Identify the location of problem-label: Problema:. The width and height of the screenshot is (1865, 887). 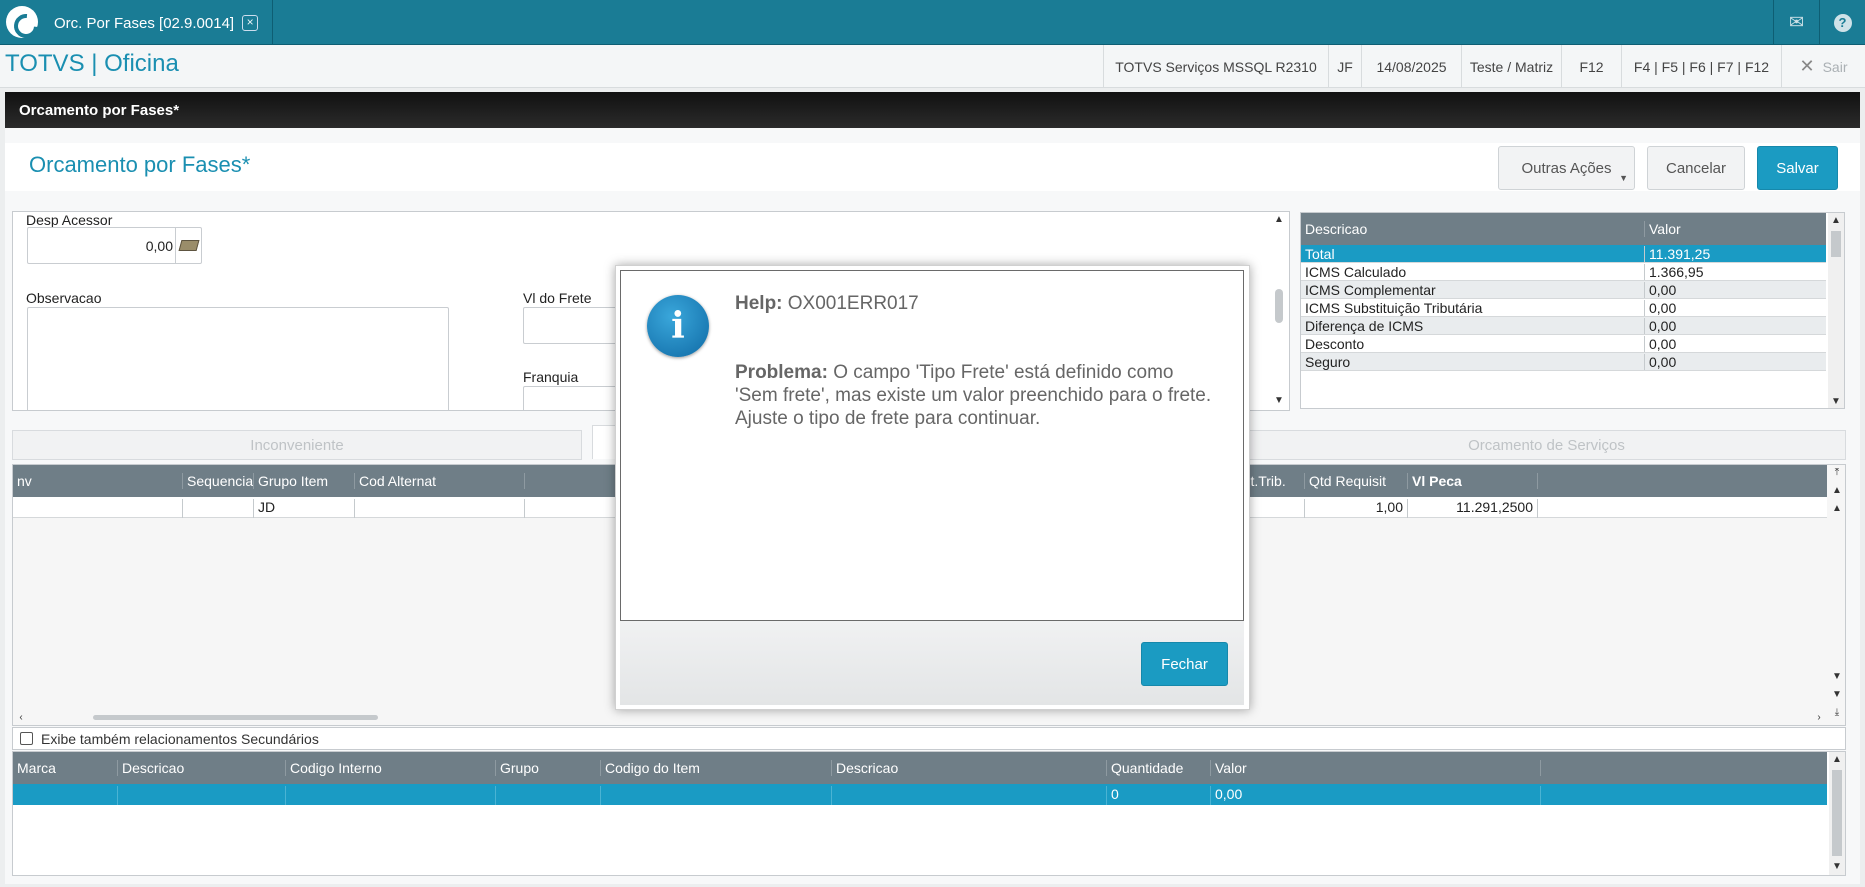
(781, 372).